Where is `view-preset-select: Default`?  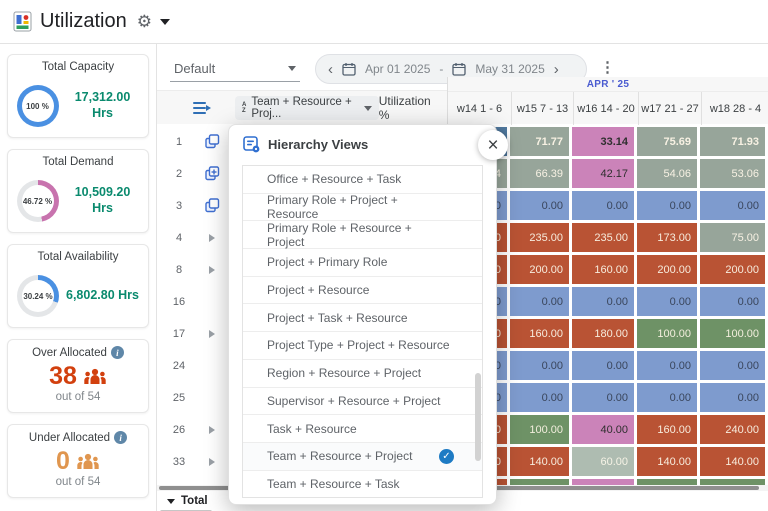
view-preset-select: Default is located at coordinates (235, 69).